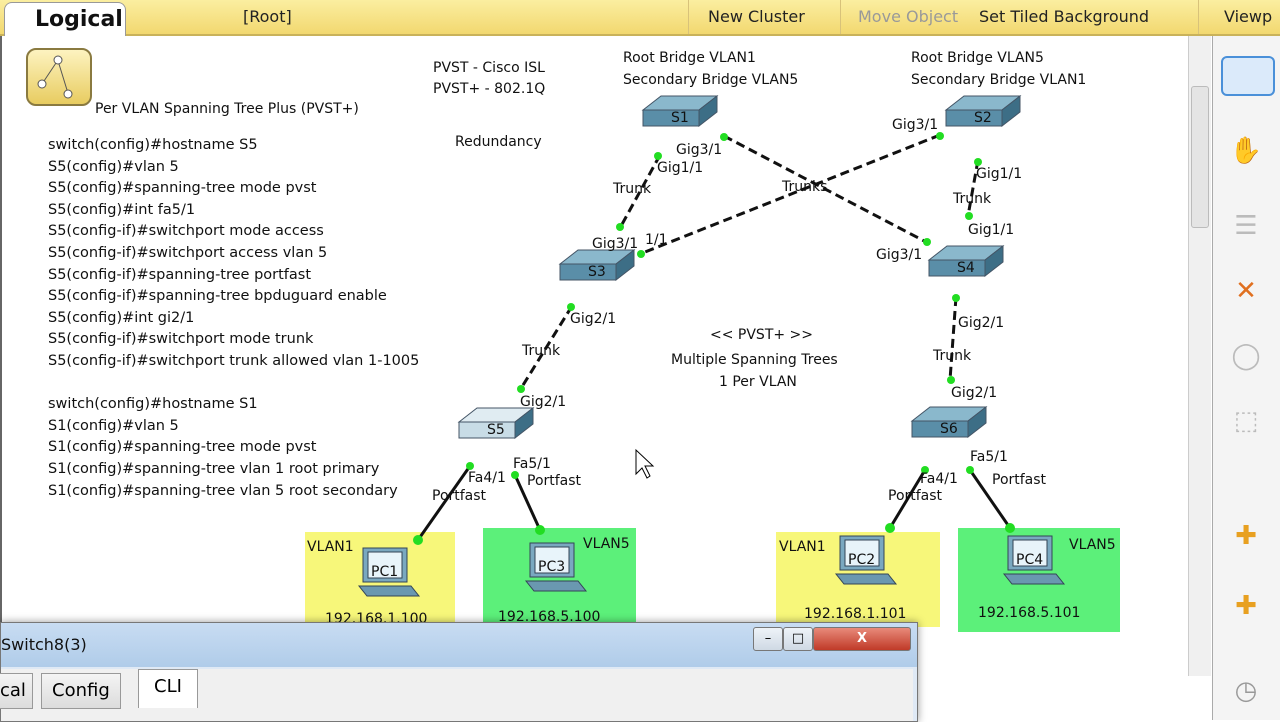  What do you see at coordinates (689, 58) in the screenshot?
I see `s1-role-1-label: Root Bridge VLAN1` at bounding box center [689, 58].